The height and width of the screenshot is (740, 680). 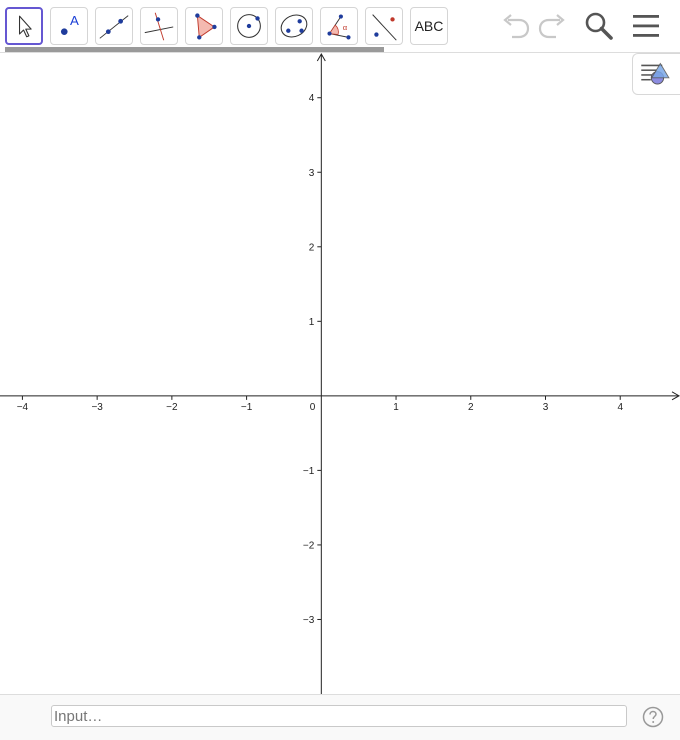 I want to click on move-tool-button, so click(x=24, y=26).